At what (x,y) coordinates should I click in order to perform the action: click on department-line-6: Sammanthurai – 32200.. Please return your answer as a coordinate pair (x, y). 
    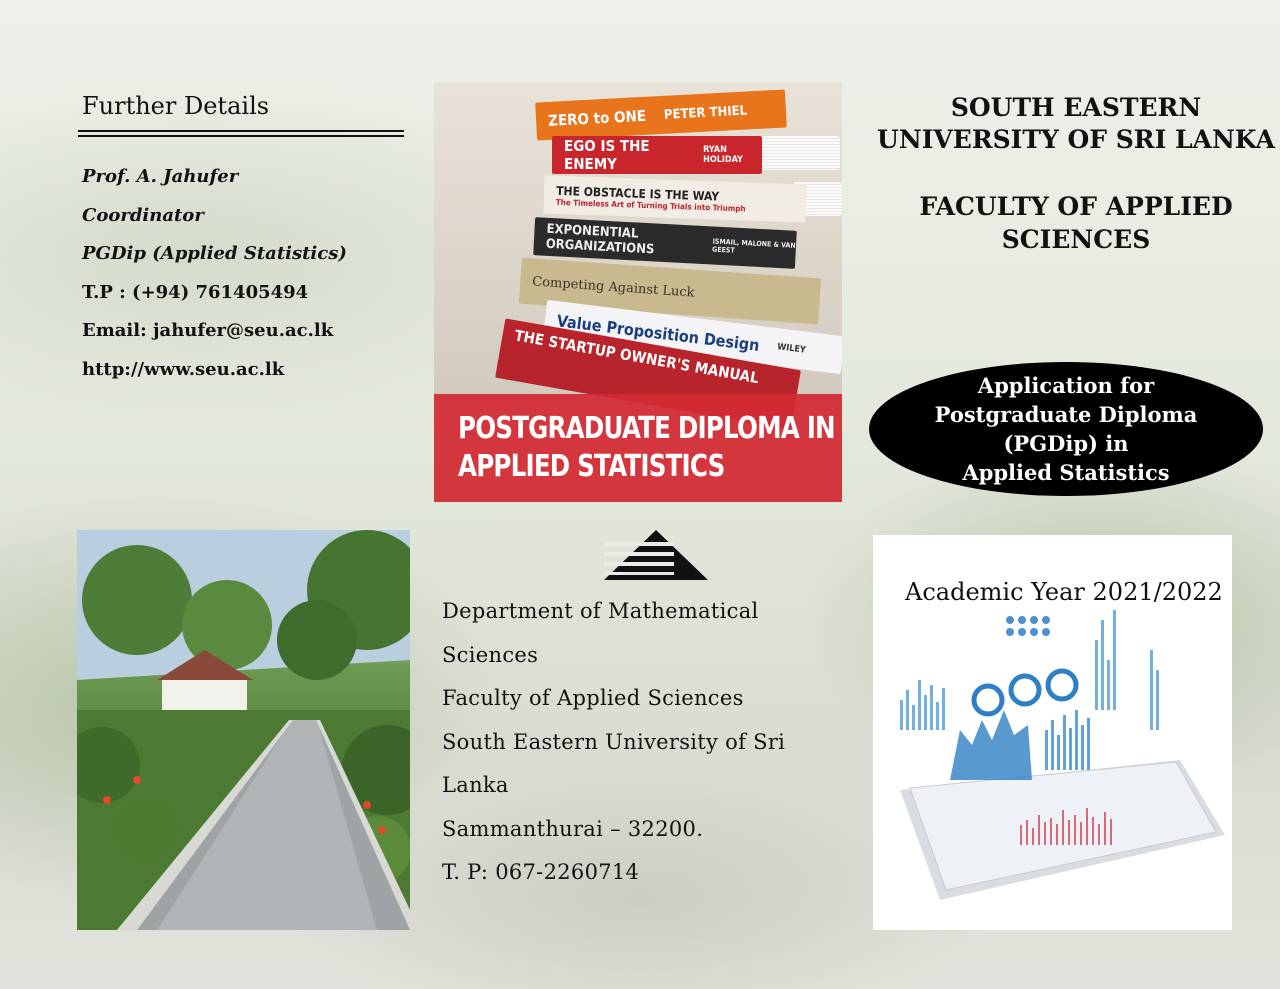
    Looking at the image, I should click on (573, 828).